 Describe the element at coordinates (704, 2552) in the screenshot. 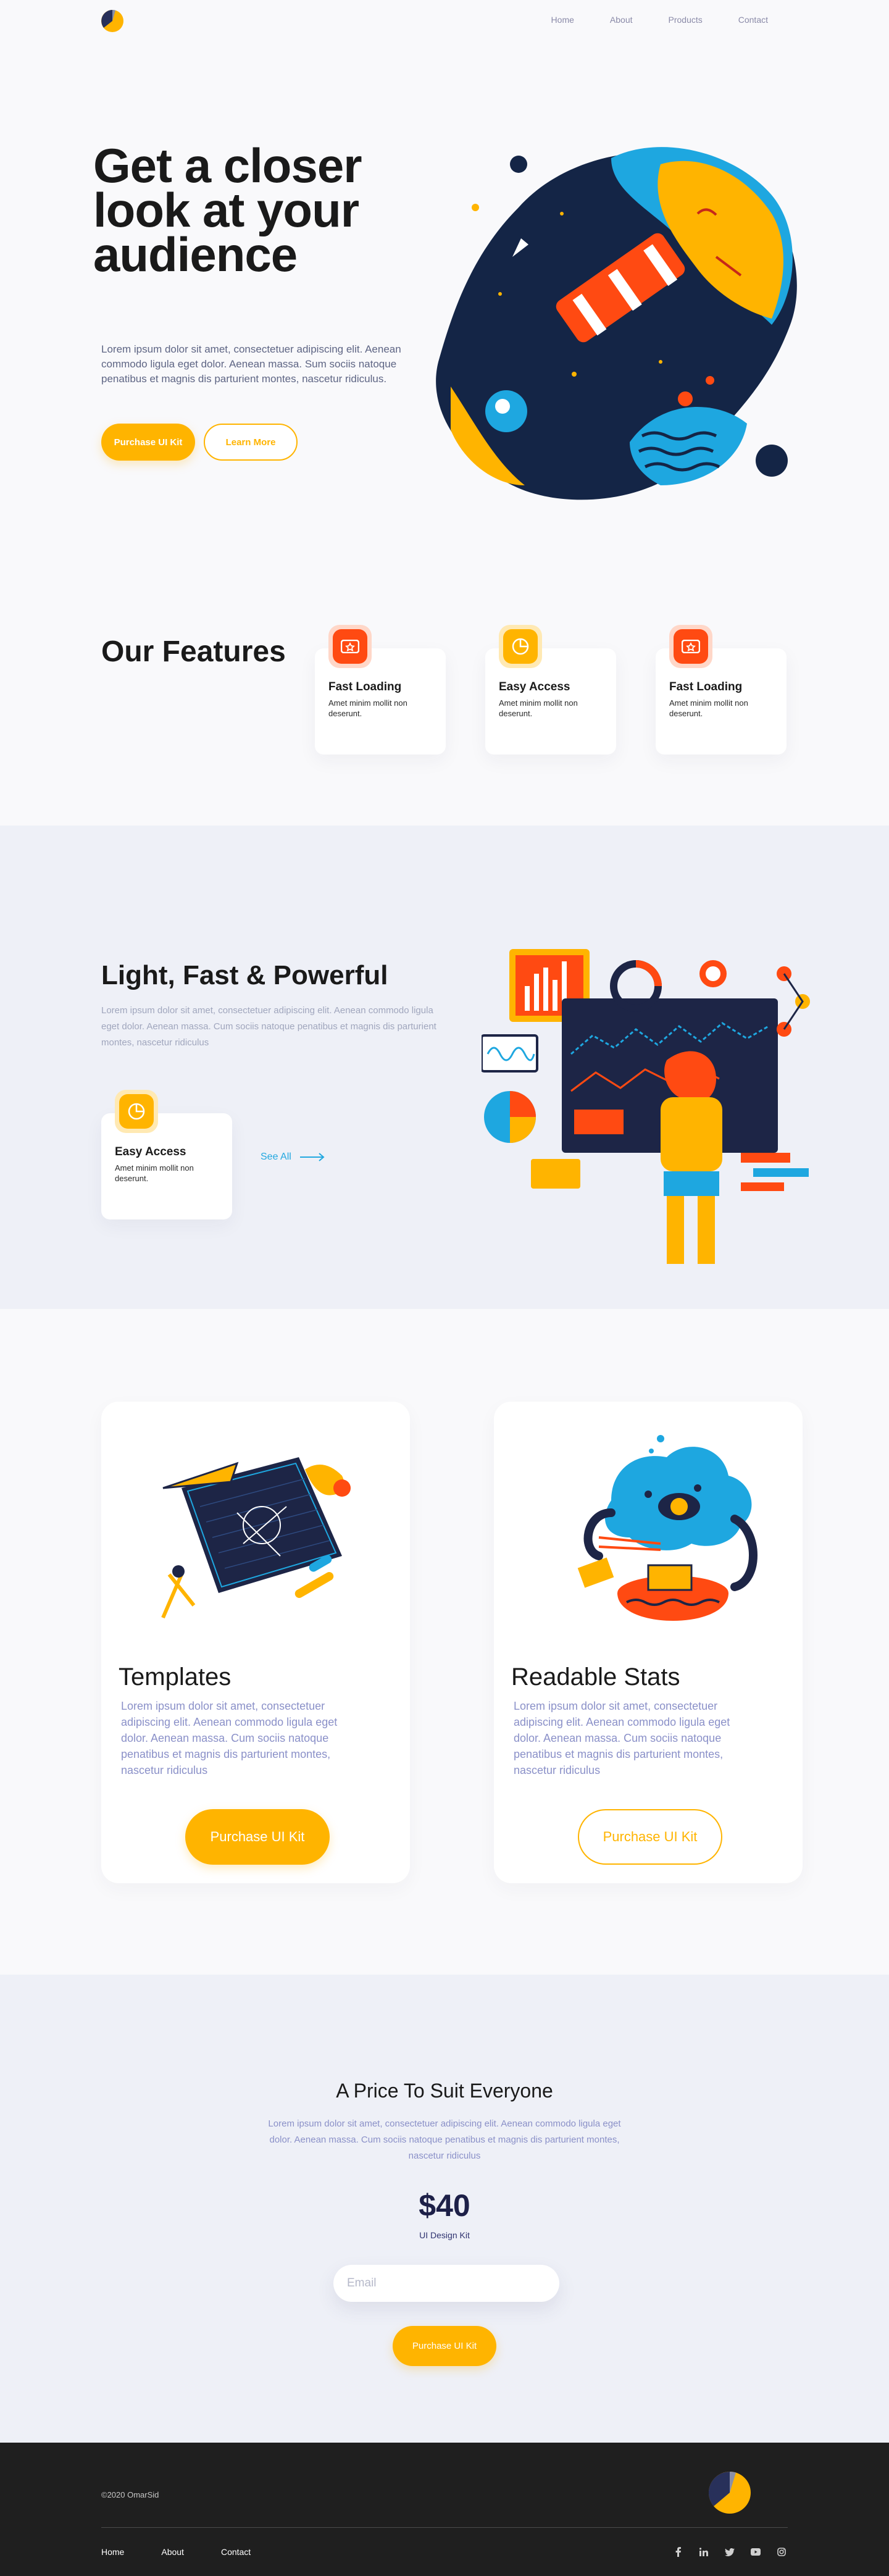

I see `linkedin-icon` at that location.